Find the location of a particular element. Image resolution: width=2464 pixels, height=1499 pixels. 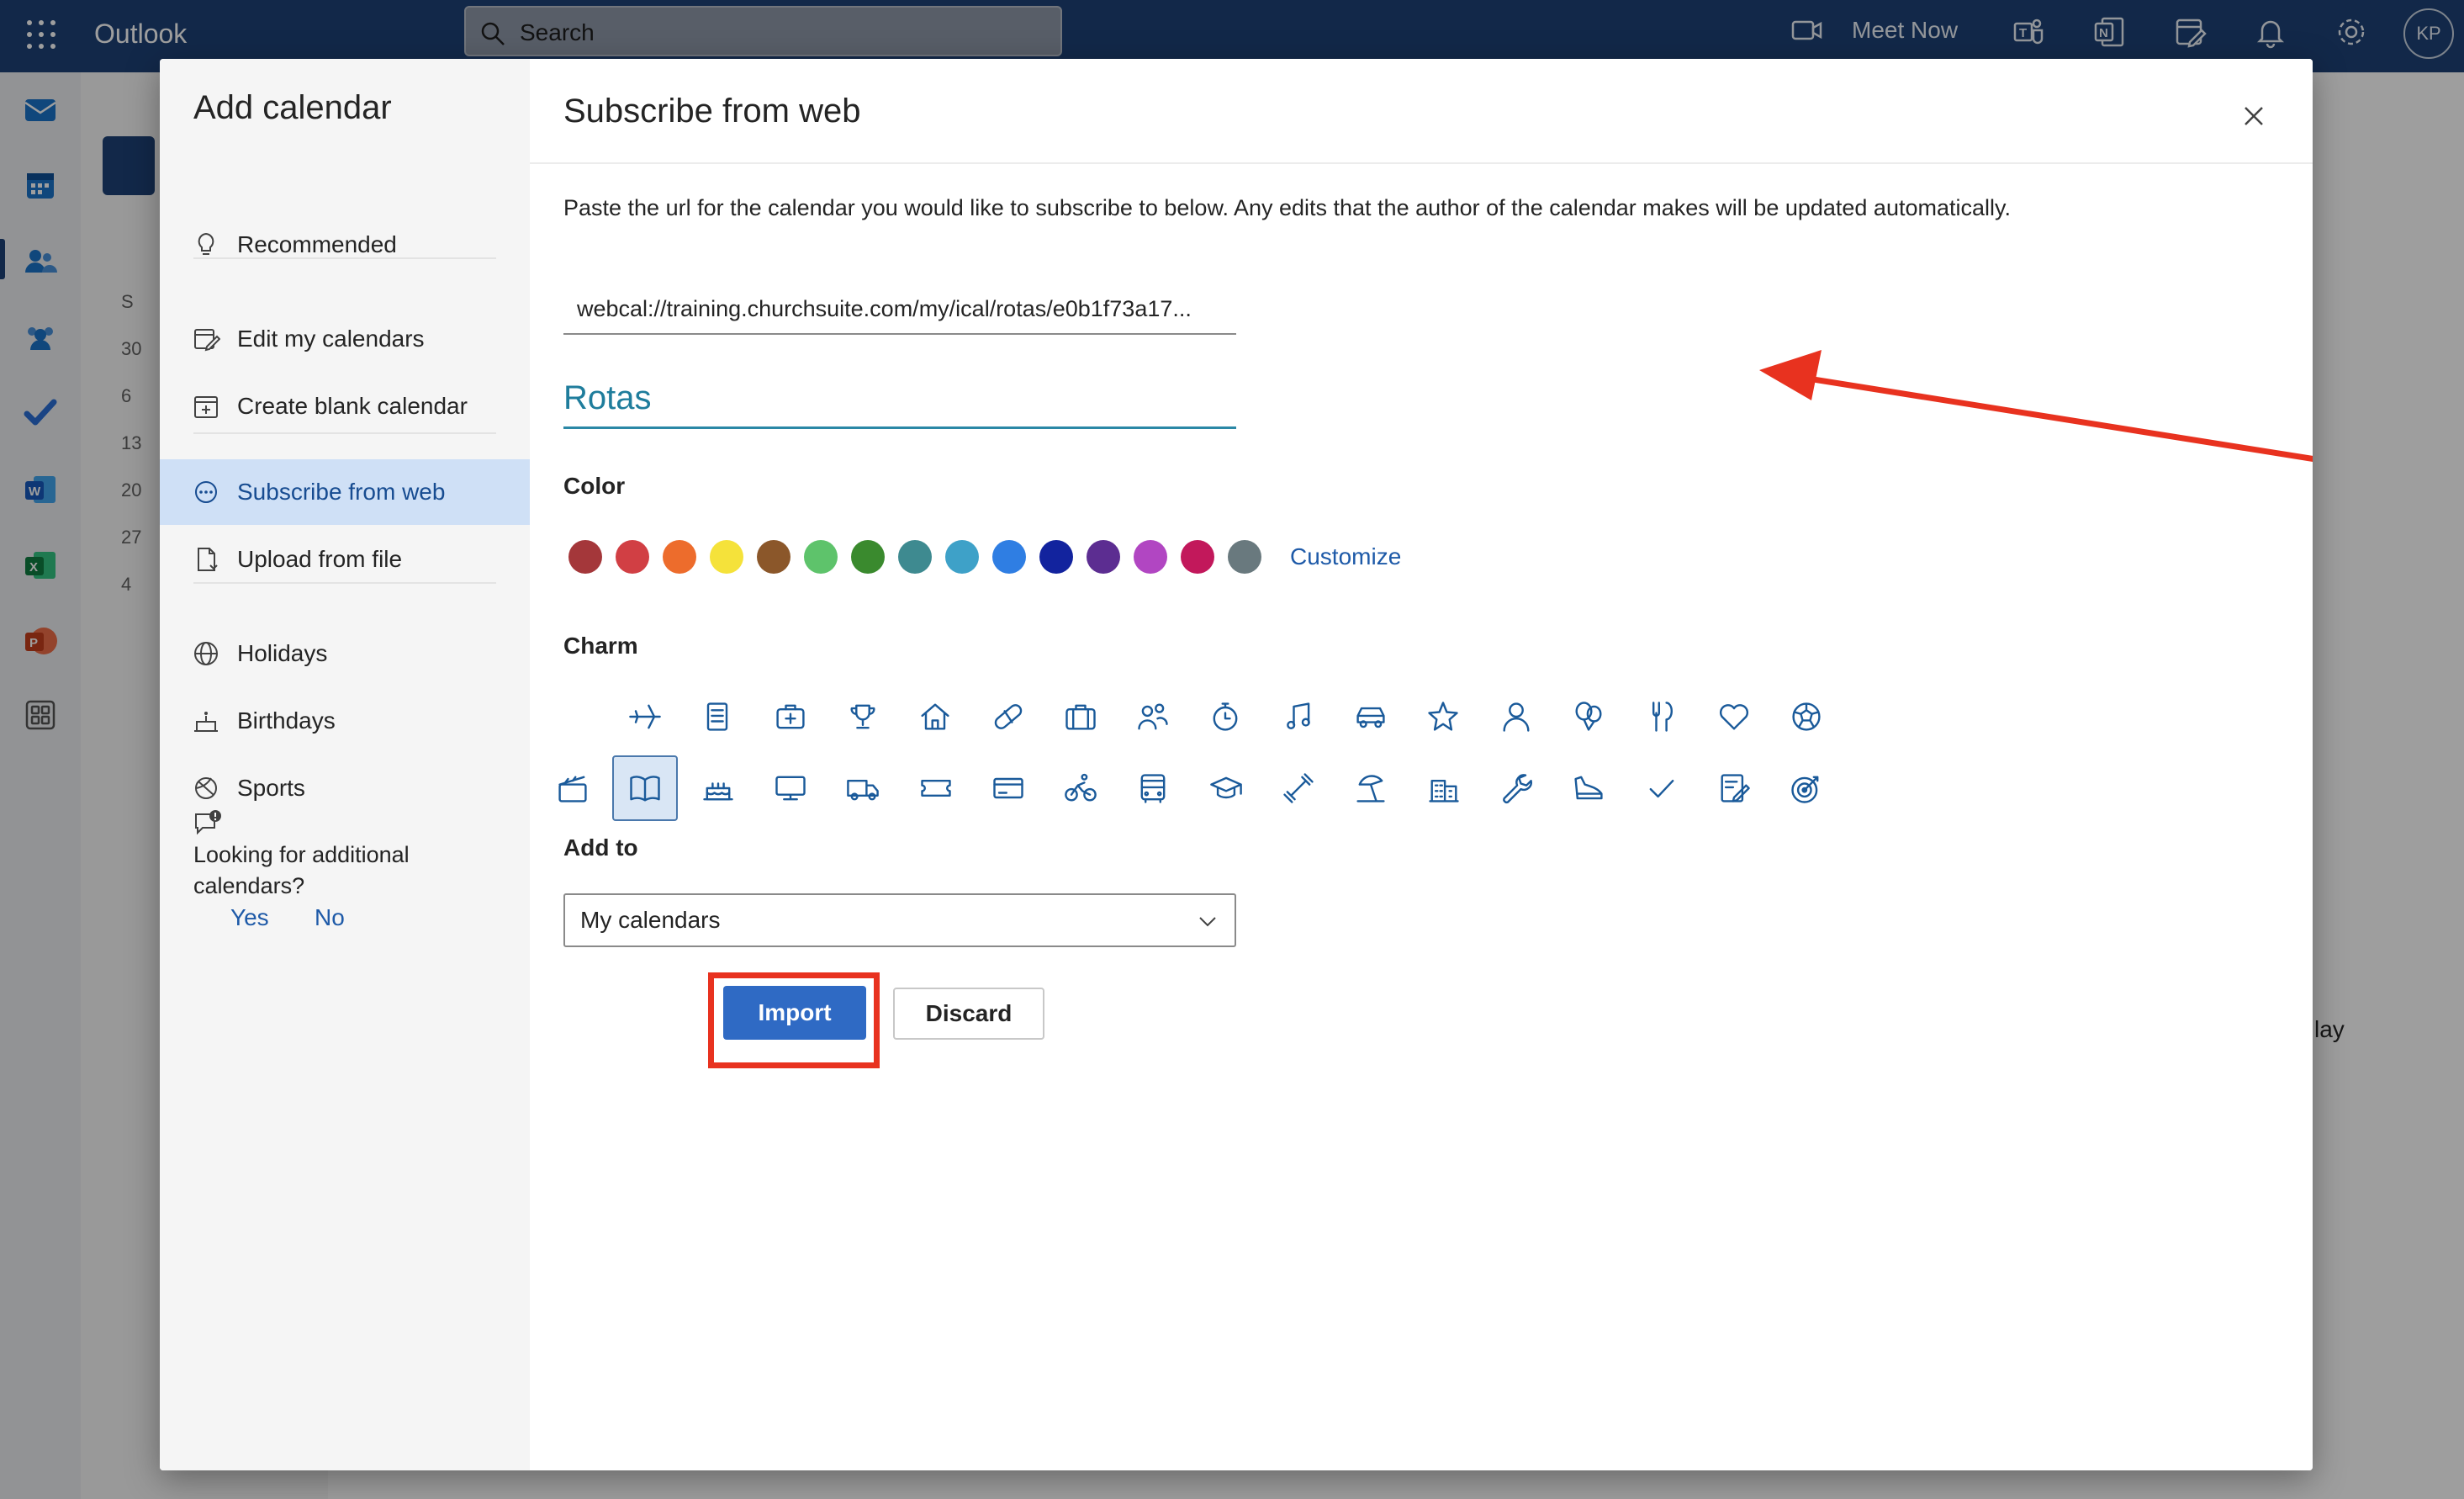

target-icon is located at coordinates (1806, 789).